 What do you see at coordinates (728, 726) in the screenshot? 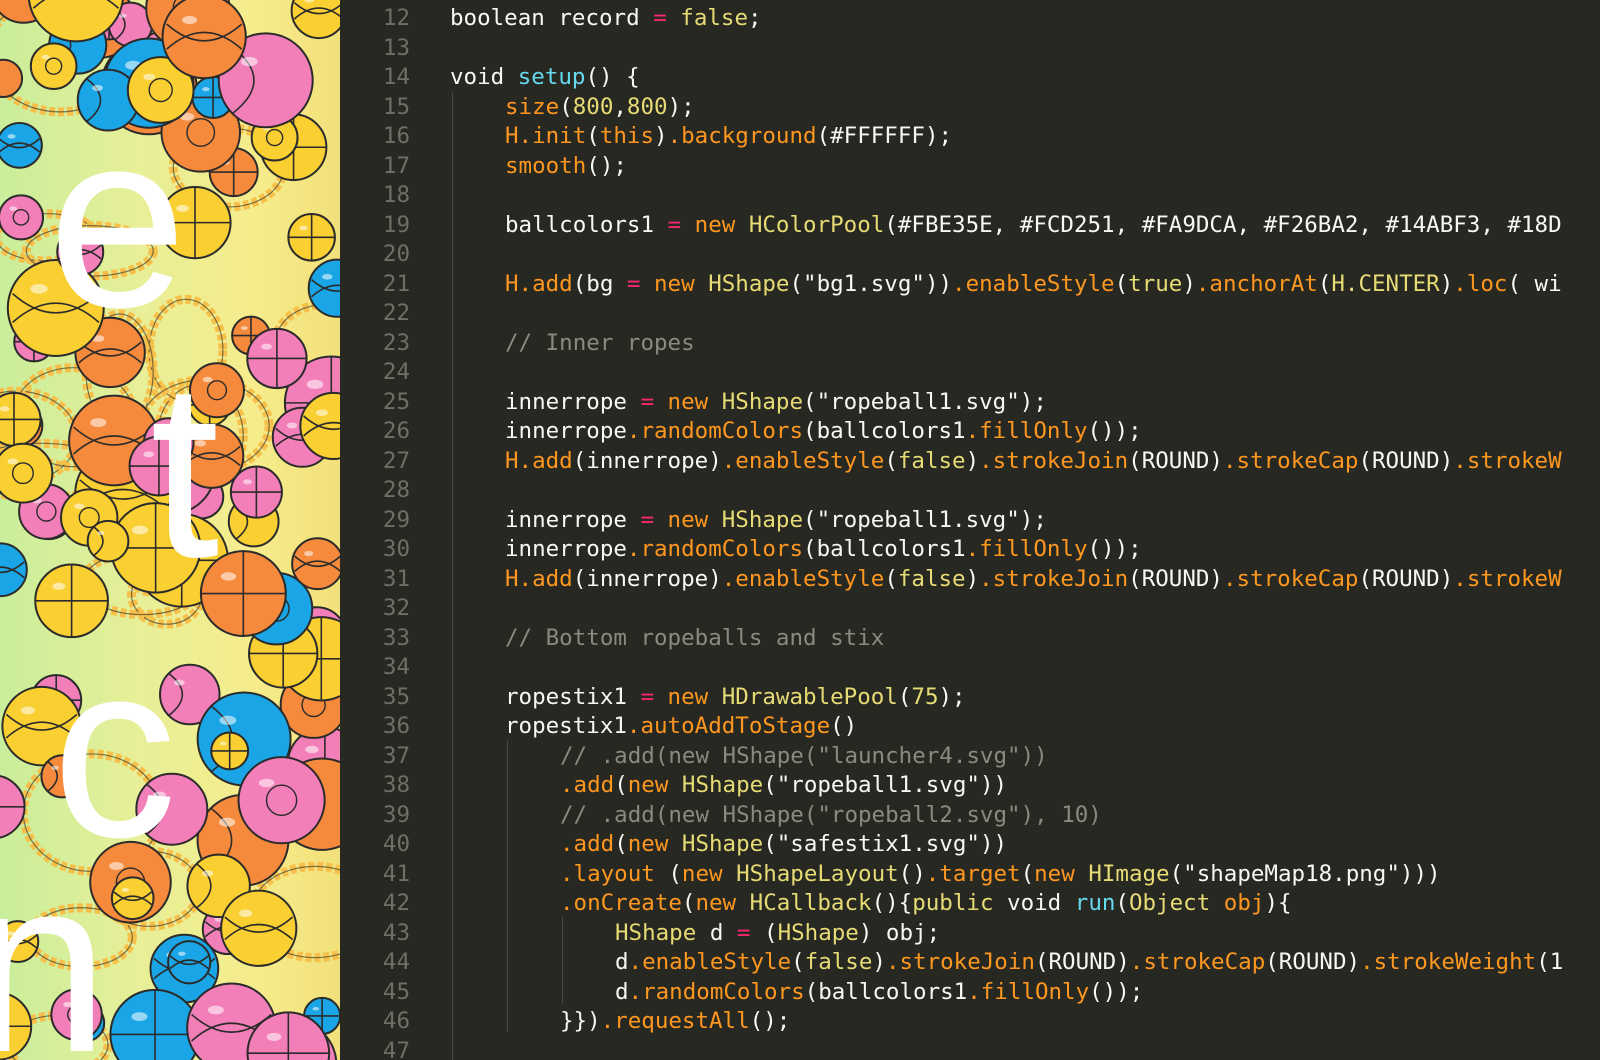
I see `code-token: .autoAddToStage` at bounding box center [728, 726].